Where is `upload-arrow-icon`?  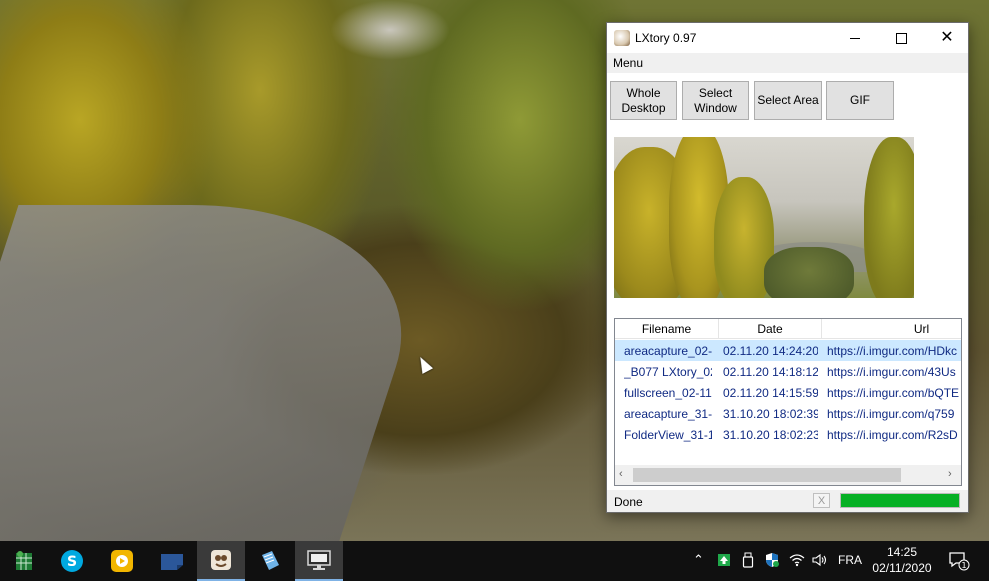 upload-arrow-icon is located at coordinates (724, 560).